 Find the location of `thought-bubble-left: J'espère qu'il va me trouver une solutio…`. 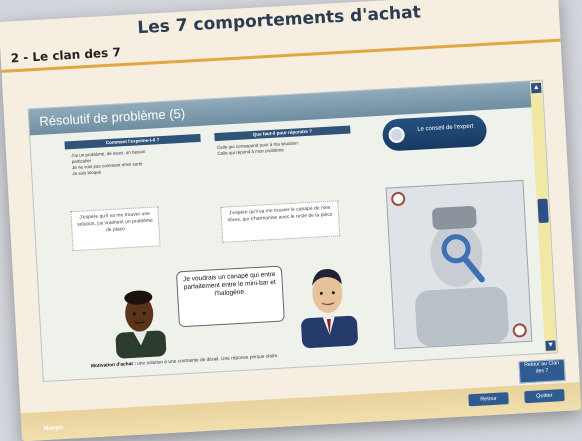

thought-bubble-left: J'espère qu'il va me trouver une solutio… is located at coordinates (115, 229).